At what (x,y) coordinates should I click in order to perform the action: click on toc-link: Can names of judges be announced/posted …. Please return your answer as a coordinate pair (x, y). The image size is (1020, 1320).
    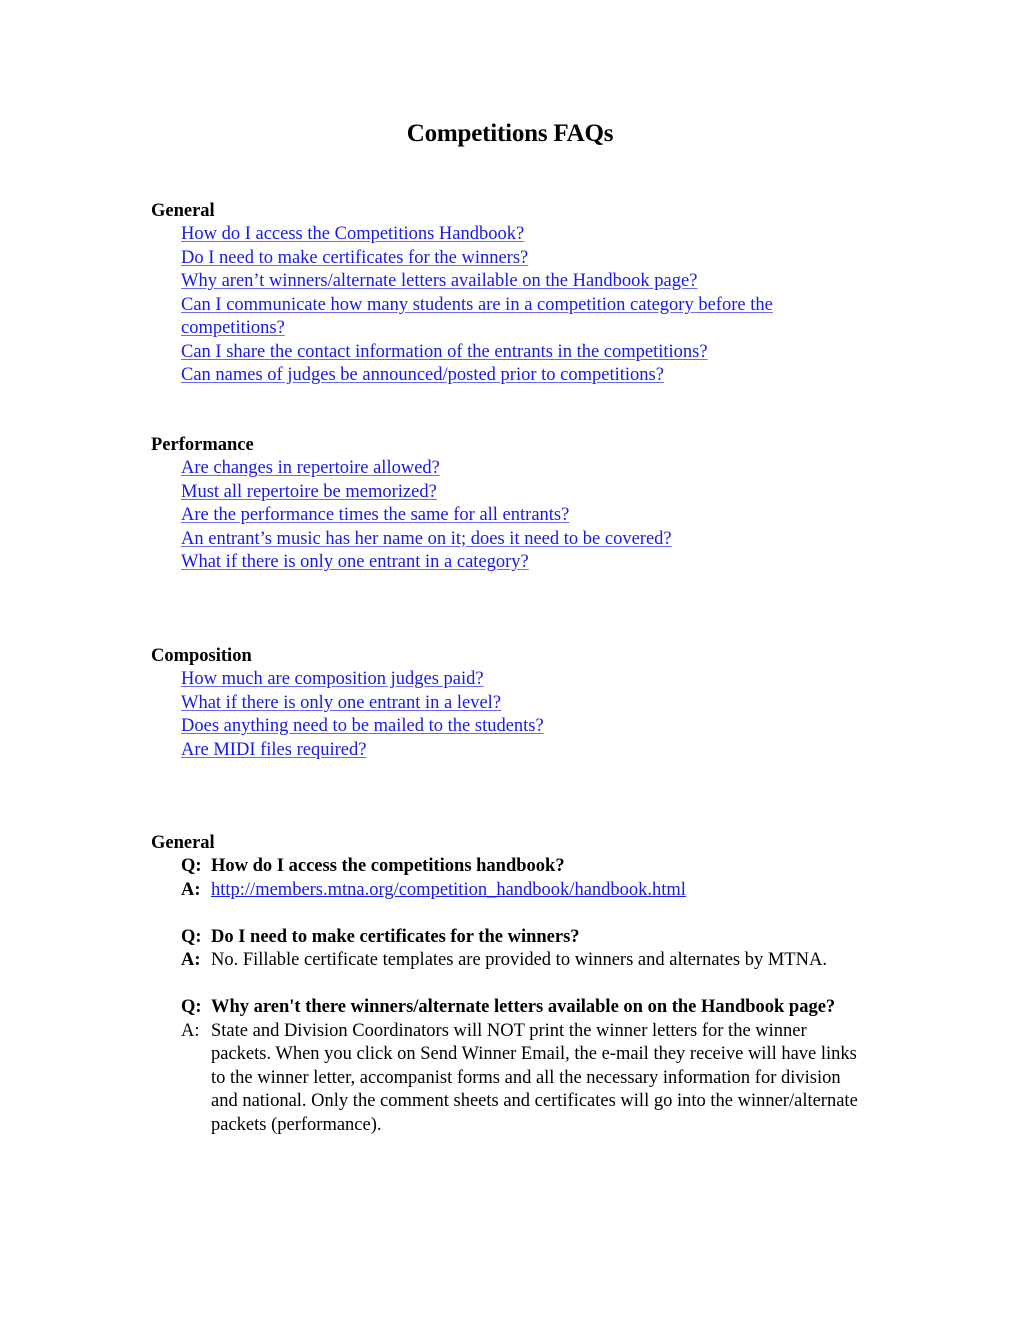
    Looking at the image, I should click on (531, 376).